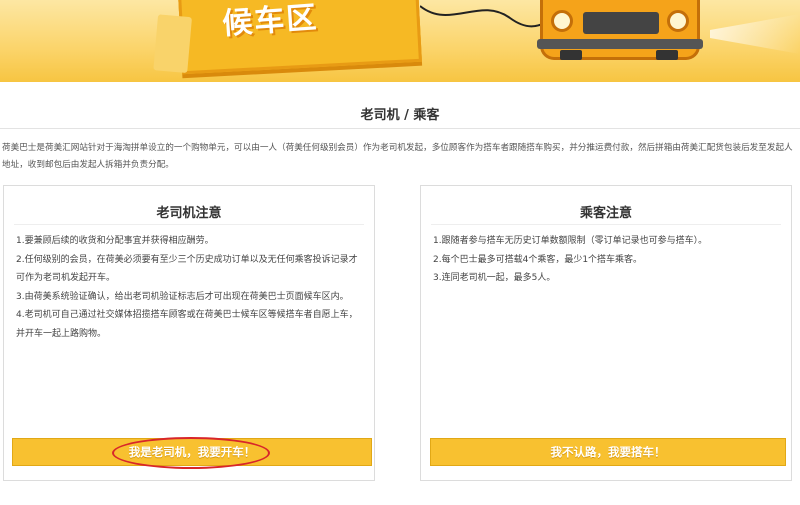  What do you see at coordinates (620, 44) in the screenshot?
I see `bus-bumper` at bounding box center [620, 44].